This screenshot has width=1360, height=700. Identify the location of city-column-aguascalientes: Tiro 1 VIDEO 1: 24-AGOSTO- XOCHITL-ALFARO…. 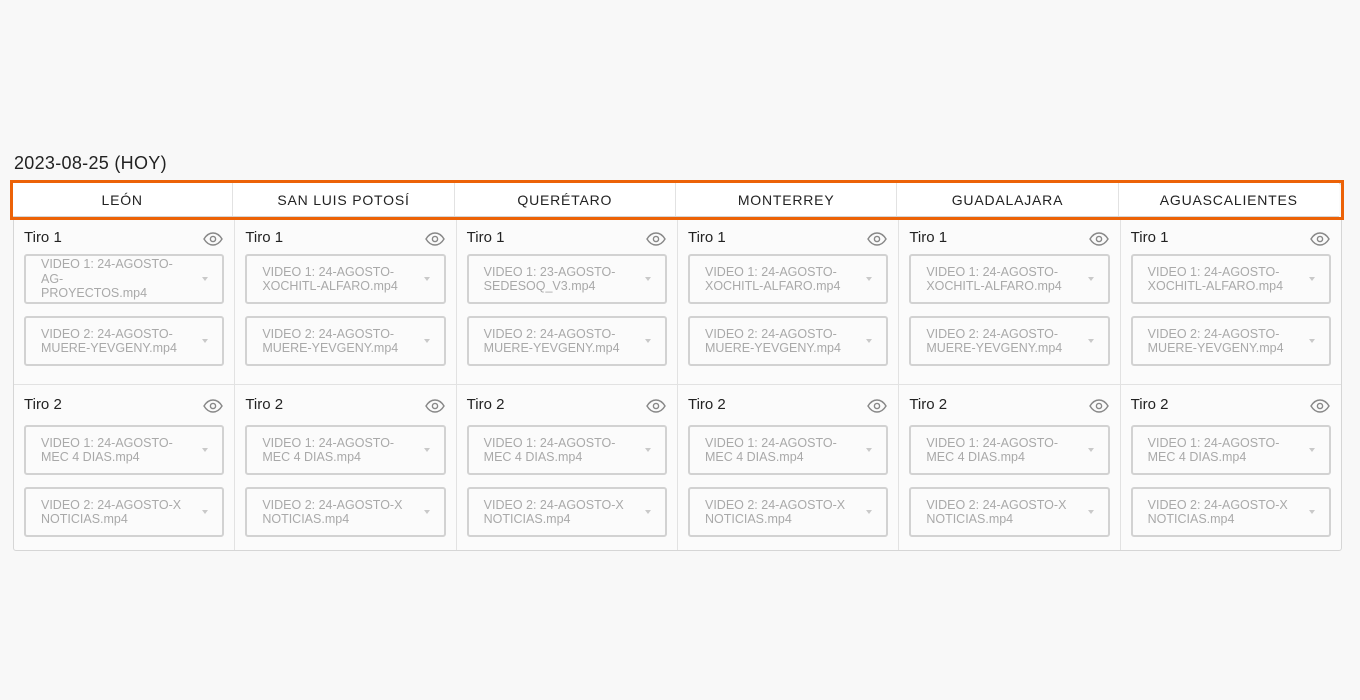
(1230, 384).